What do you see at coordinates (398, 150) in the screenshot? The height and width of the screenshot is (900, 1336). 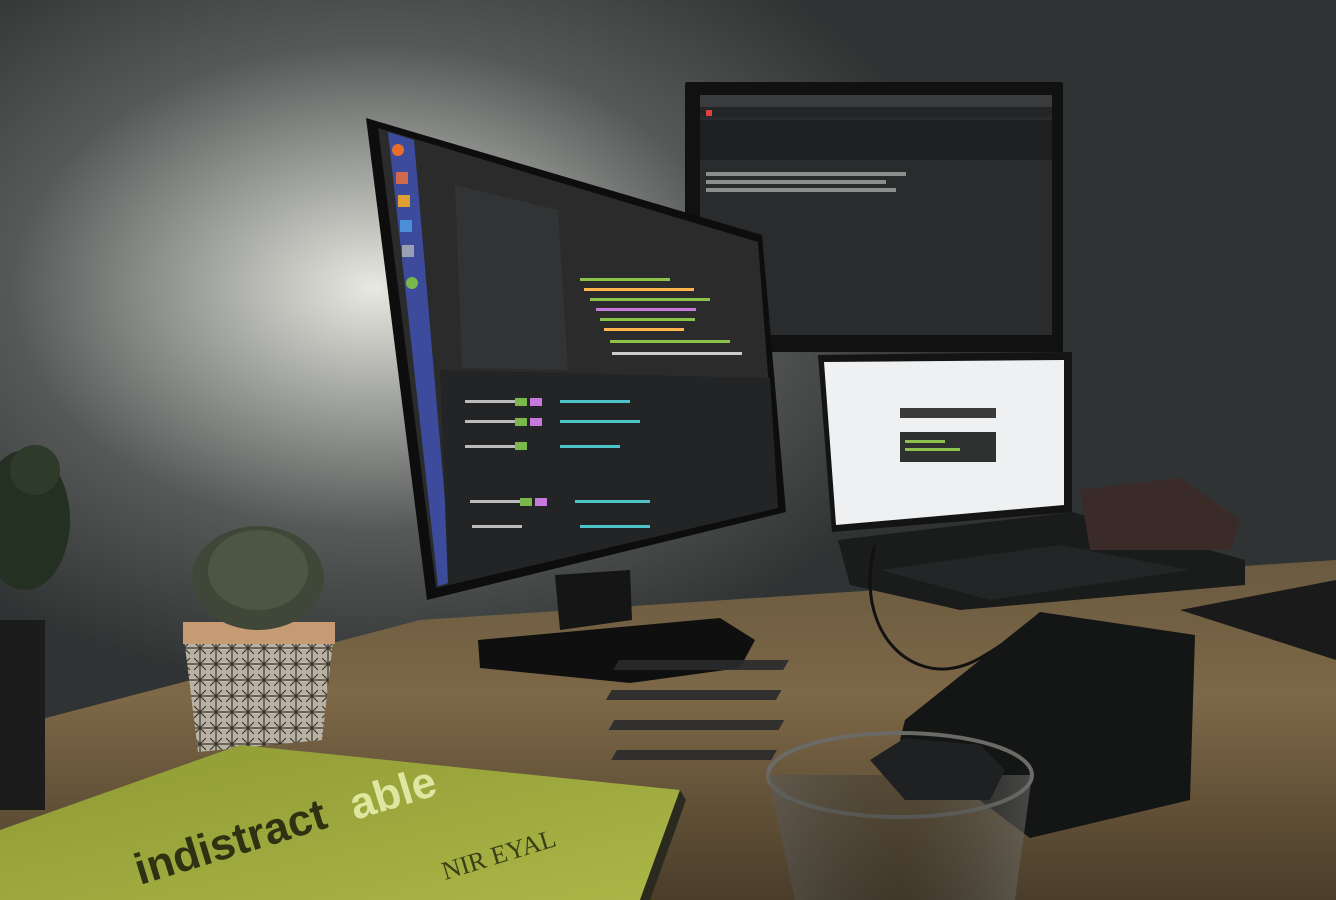 I see `ubuntu-icon` at bounding box center [398, 150].